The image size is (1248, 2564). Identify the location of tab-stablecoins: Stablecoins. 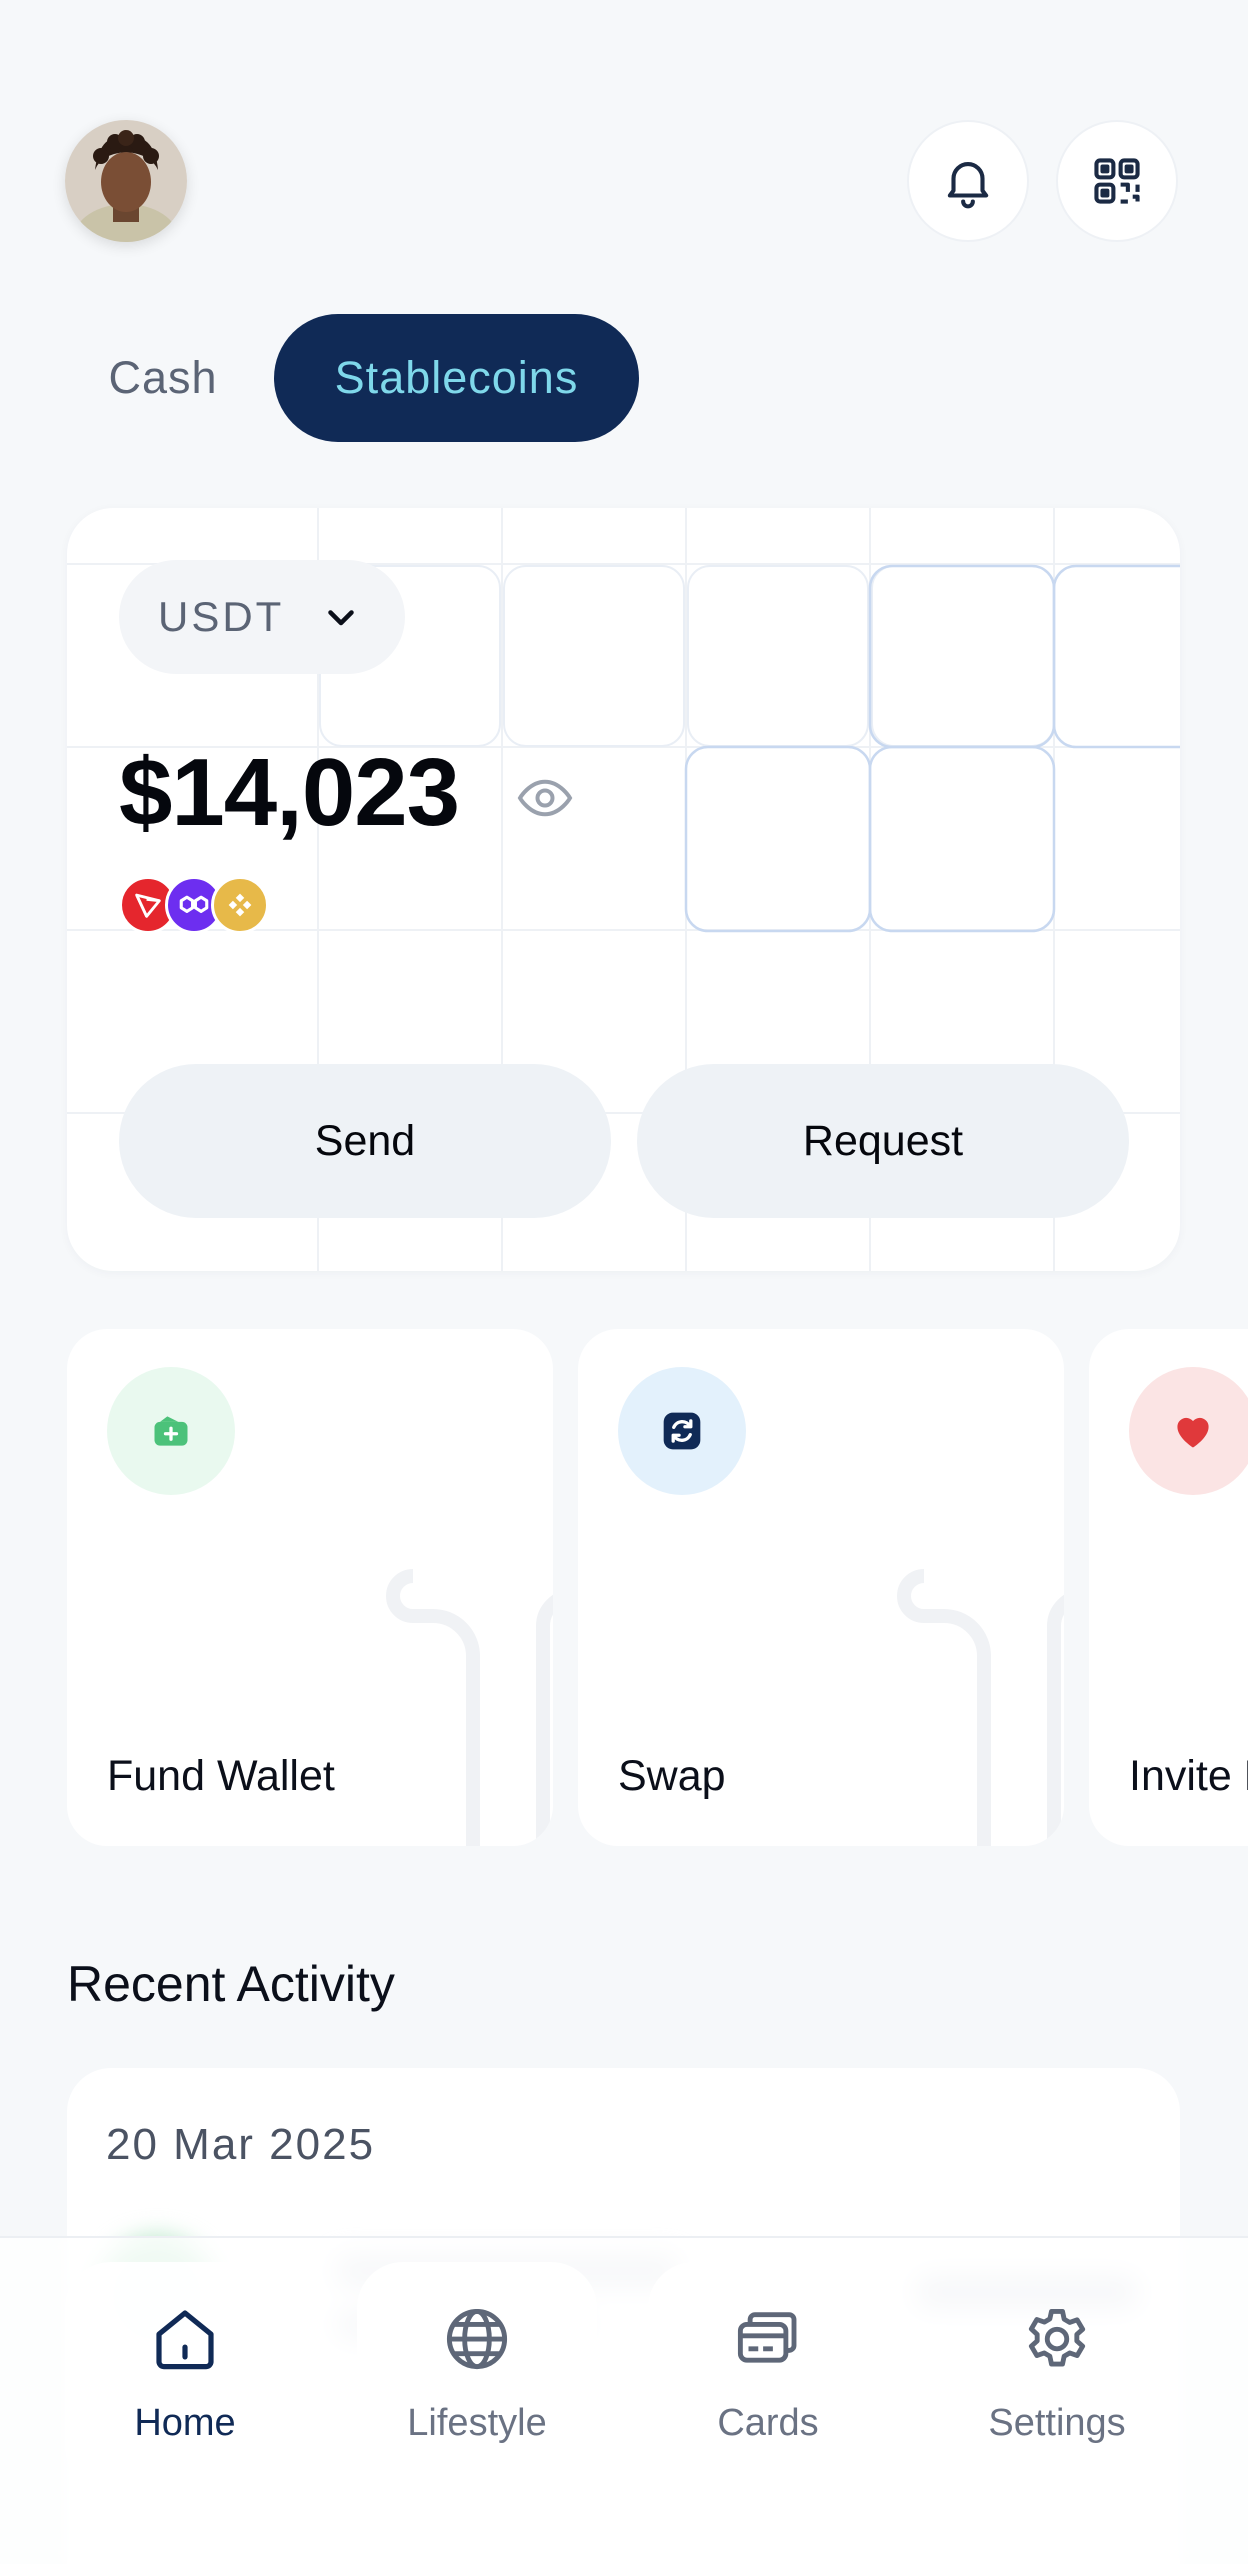
(456, 378).